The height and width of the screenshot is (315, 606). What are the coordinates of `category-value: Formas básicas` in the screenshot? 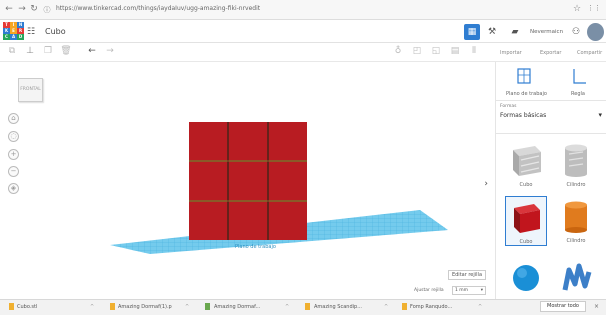 It's located at (523, 115).